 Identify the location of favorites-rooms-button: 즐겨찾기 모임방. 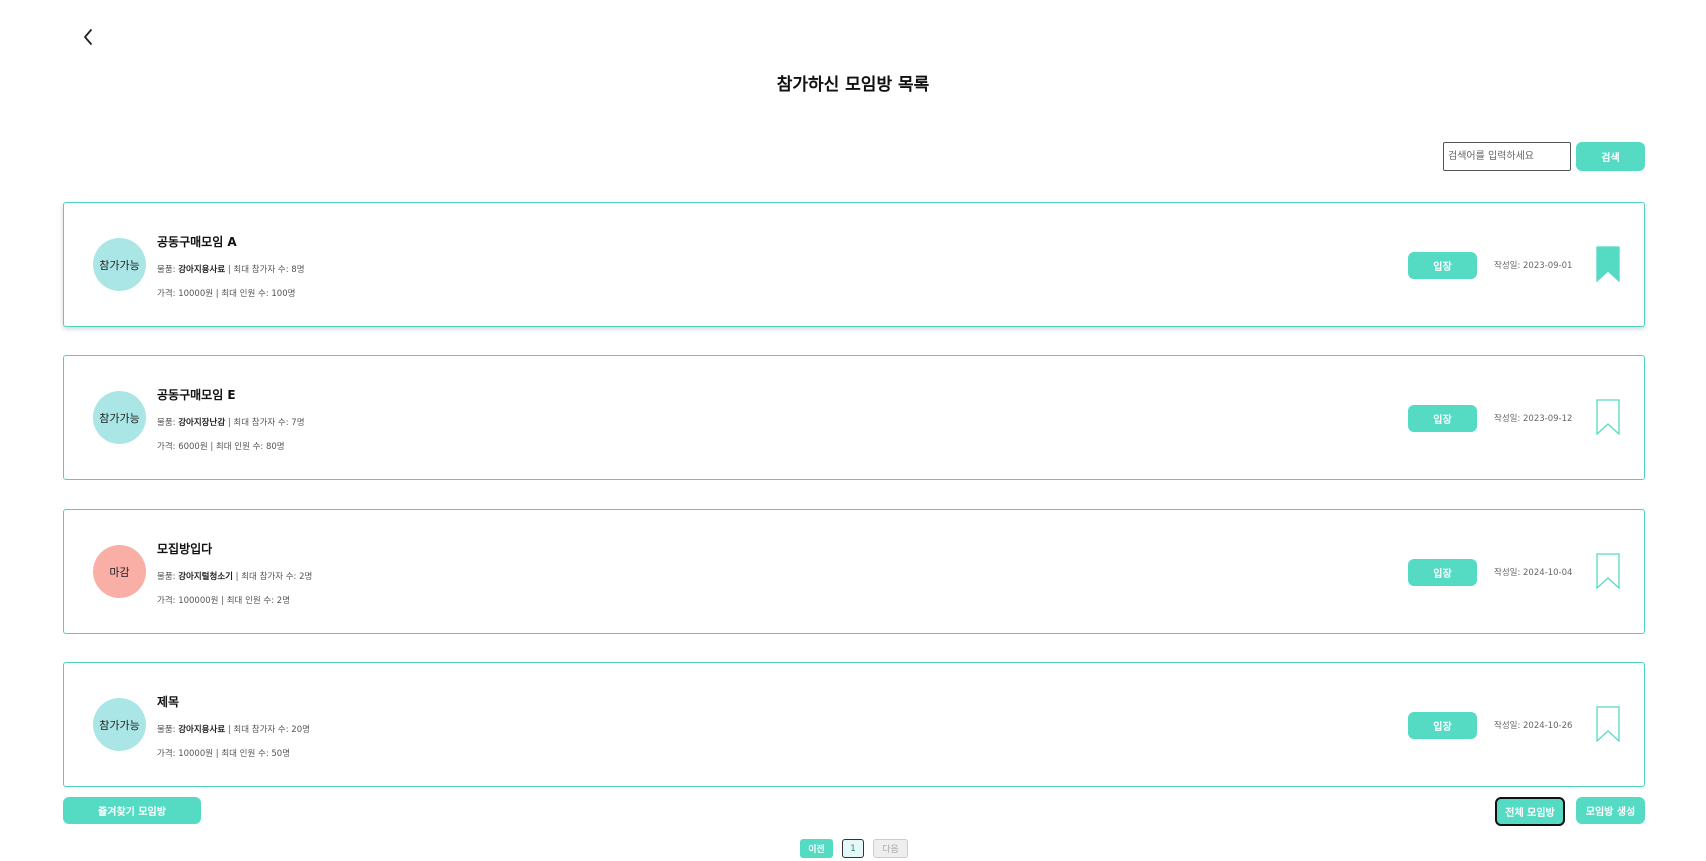
(132, 810).